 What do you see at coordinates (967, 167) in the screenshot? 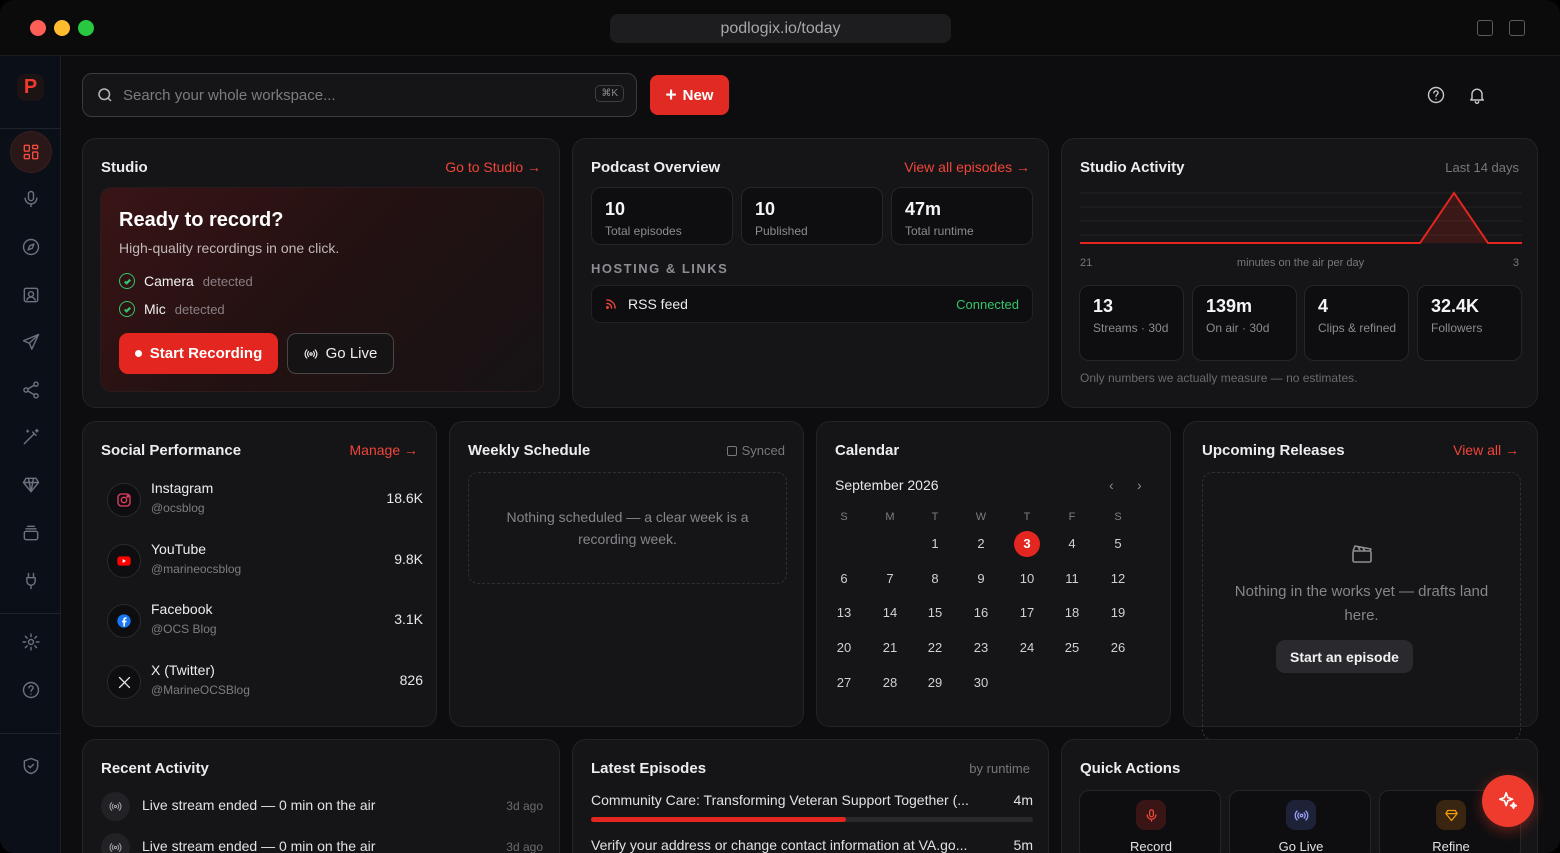
I see `view-all-episodes-link: View all episodes →` at bounding box center [967, 167].